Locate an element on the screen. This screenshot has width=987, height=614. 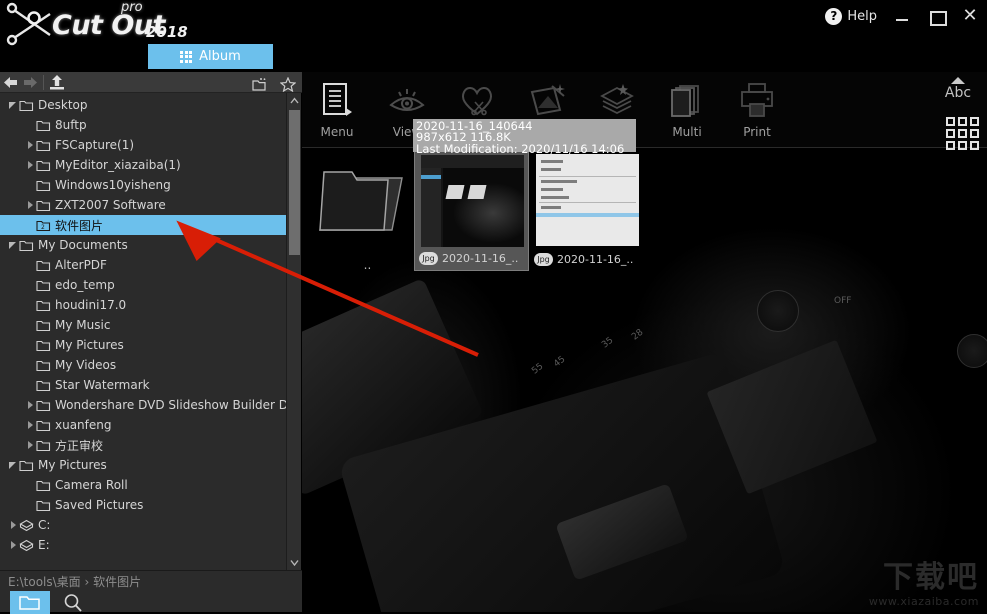
thumbnail-item-1: Jpg 2020-11-16_.. is located at coordinates (587, 210).